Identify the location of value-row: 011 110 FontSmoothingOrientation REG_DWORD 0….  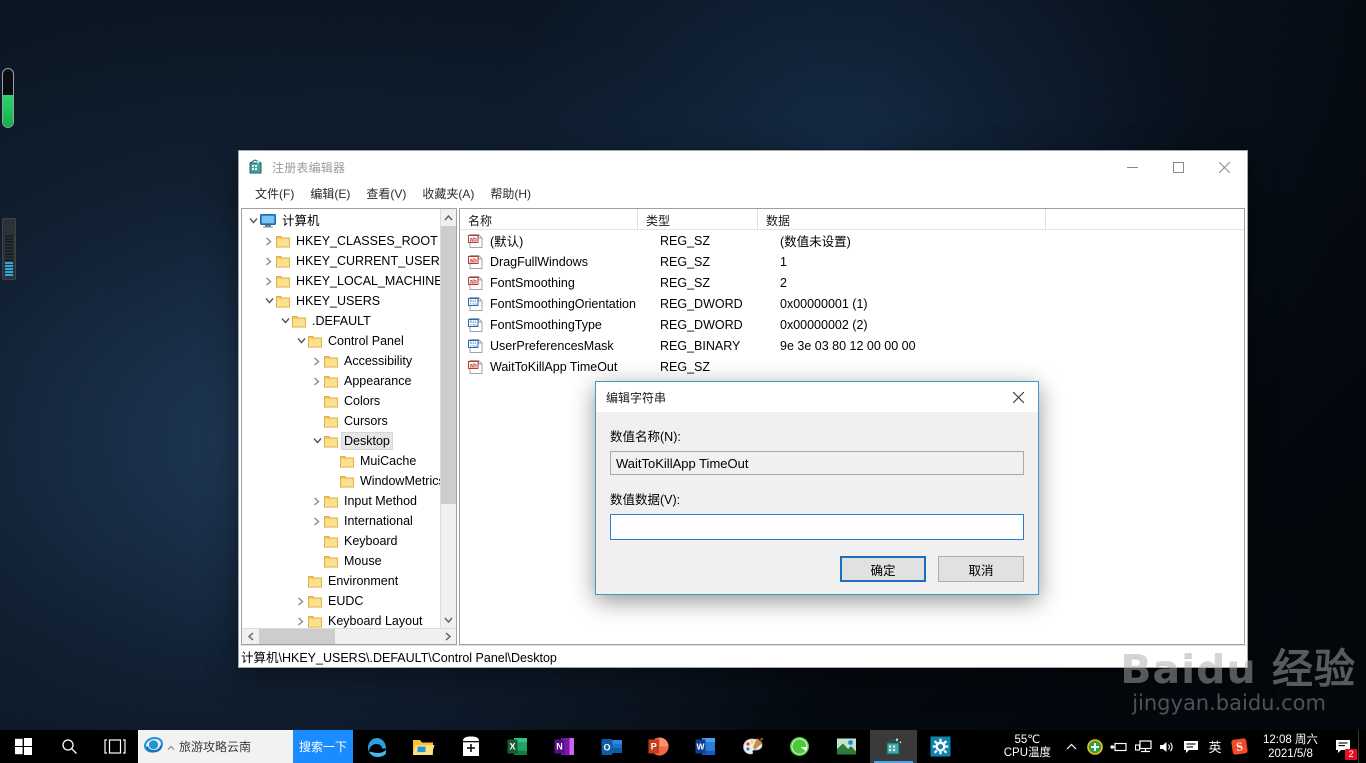
(852, 303).